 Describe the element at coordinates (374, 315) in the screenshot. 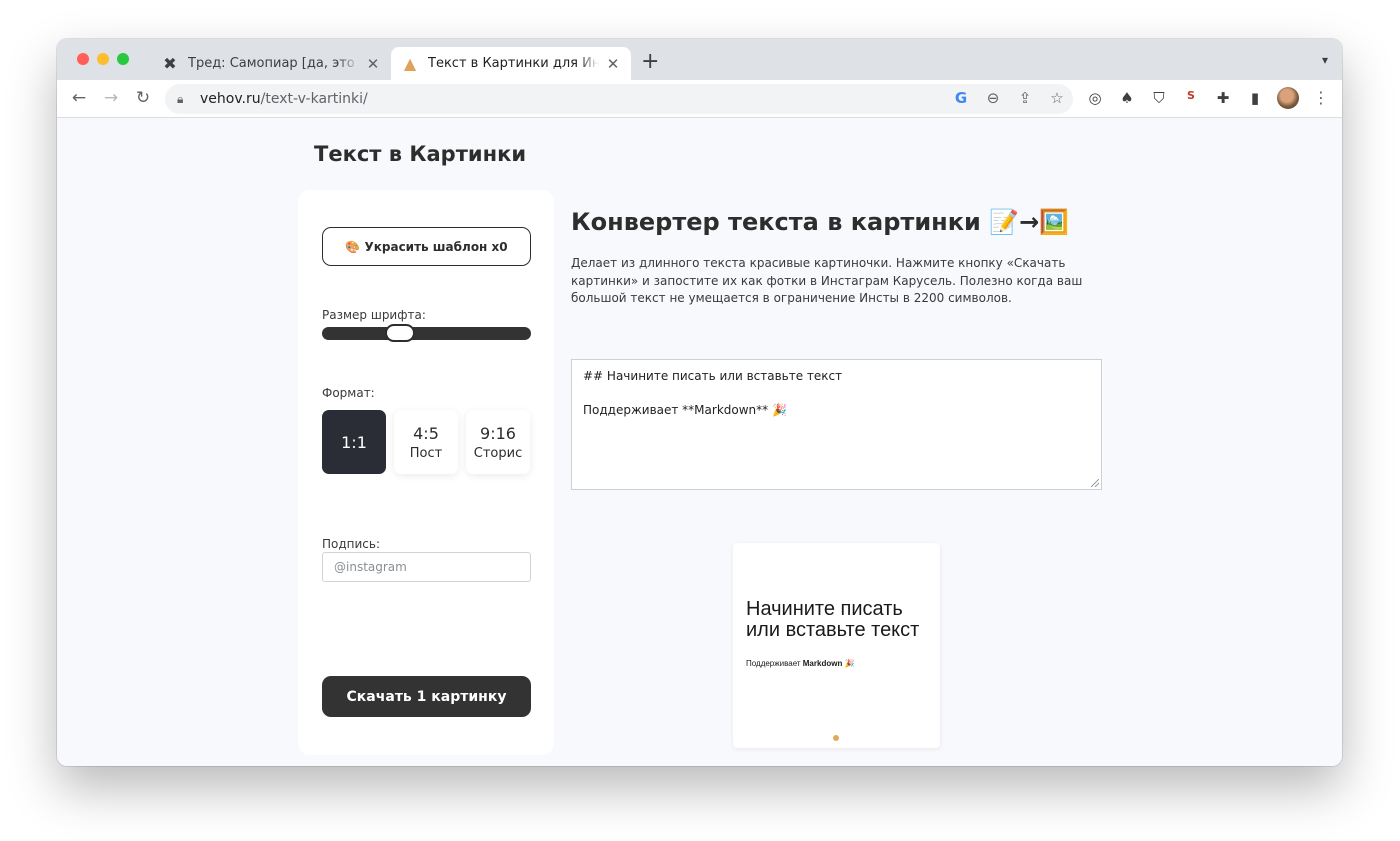

I see `font-size-label: Размер шрифта:` at that location.